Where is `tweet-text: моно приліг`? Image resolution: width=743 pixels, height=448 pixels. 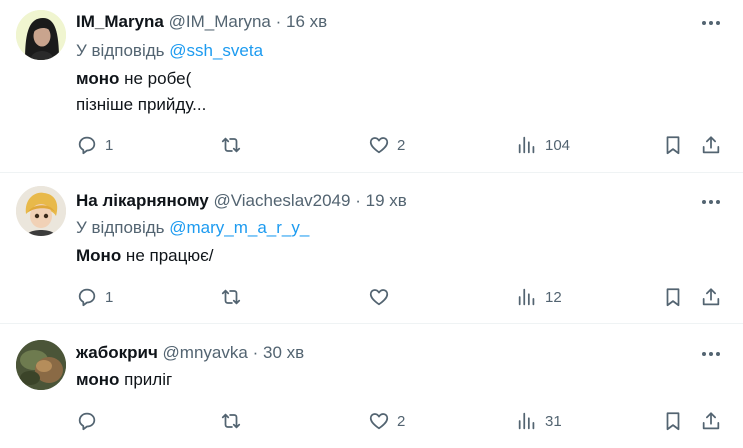
tweet-text: моно приліг is located at coordinates (124, 380).